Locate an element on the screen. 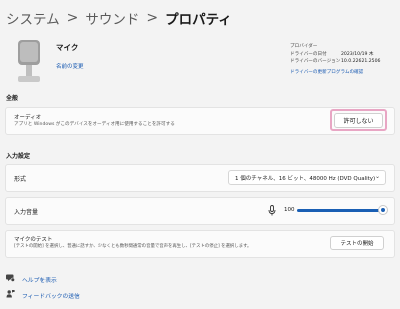 The image size is (400, 309). page-title: プロパティ is located at coordinates (198, 20).